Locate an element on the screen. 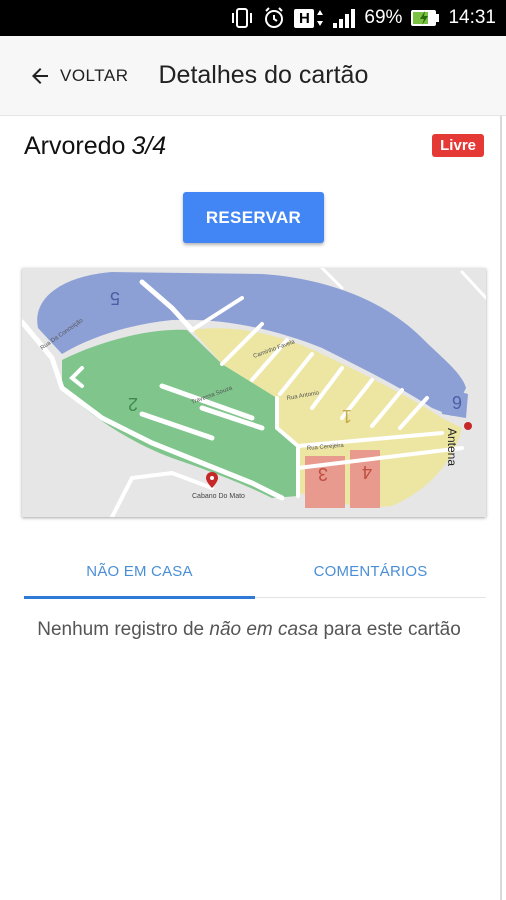 This screenshot has height=900, width=506. antenna-marker-icon is located at coordinates (468, 426).